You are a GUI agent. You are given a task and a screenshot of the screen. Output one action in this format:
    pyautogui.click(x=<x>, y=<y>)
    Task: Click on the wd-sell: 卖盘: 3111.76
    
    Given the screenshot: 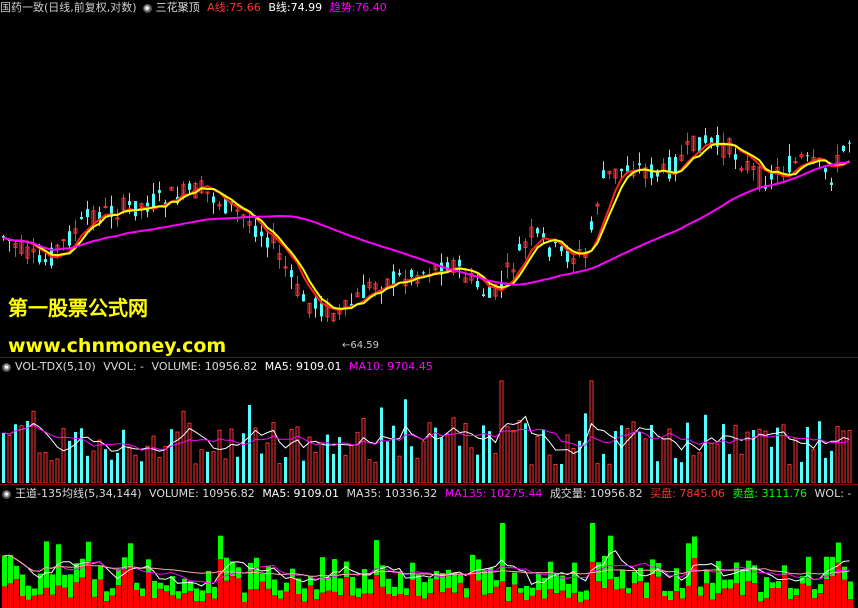 What is the action you would take?
    pyautogui.click(x=770, y=493)
    